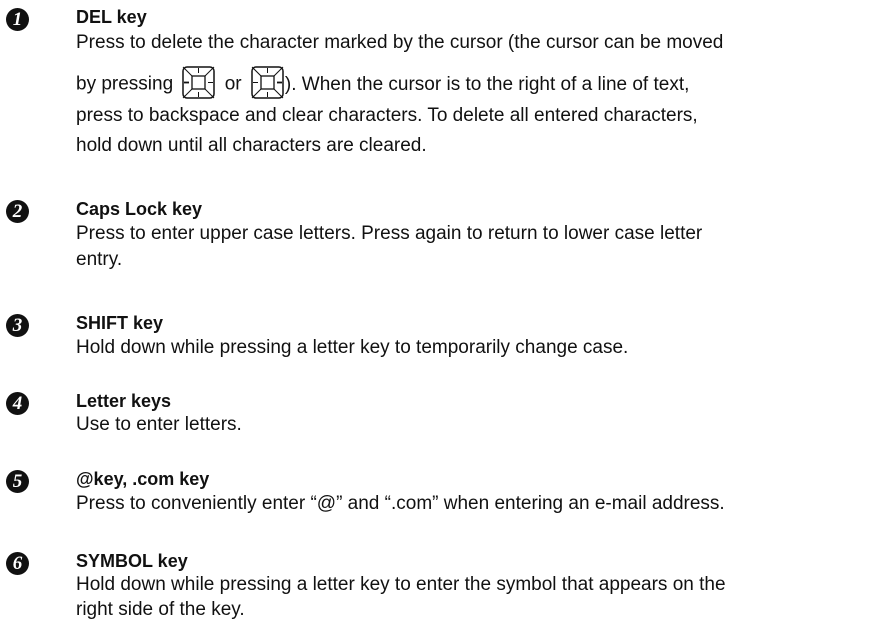  I want to click on number-badge: 2, so click(17, 211).